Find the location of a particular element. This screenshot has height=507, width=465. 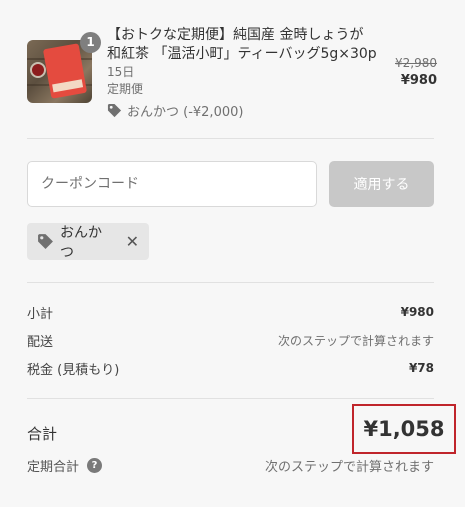

tax-label: 税金 (見積もり) is located at coordinates (73, 370).